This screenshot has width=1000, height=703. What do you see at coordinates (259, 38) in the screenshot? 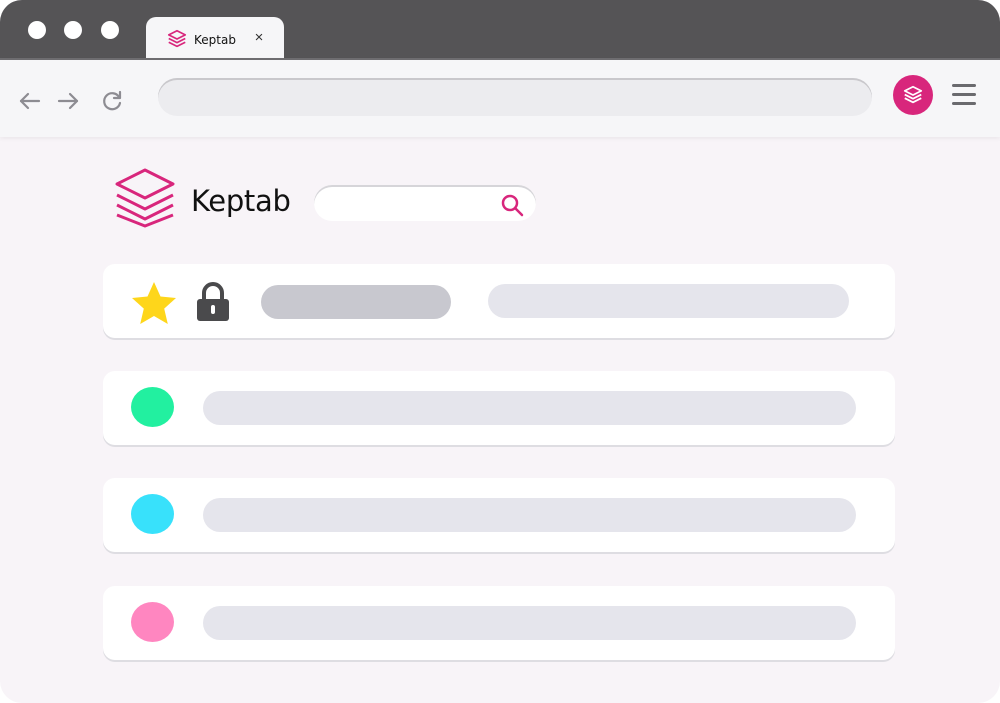
I see `close-icon: ×` at bounding box center [259, 38].